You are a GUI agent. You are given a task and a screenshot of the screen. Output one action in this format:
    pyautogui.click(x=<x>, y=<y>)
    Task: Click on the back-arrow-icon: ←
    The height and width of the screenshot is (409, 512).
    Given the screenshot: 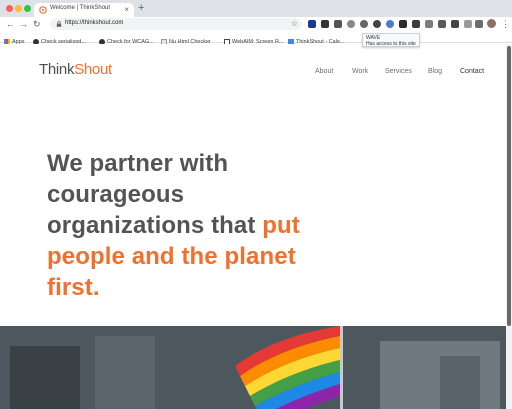 What is the action you would take?
    pyautogui.click(x=10, y=24)
    